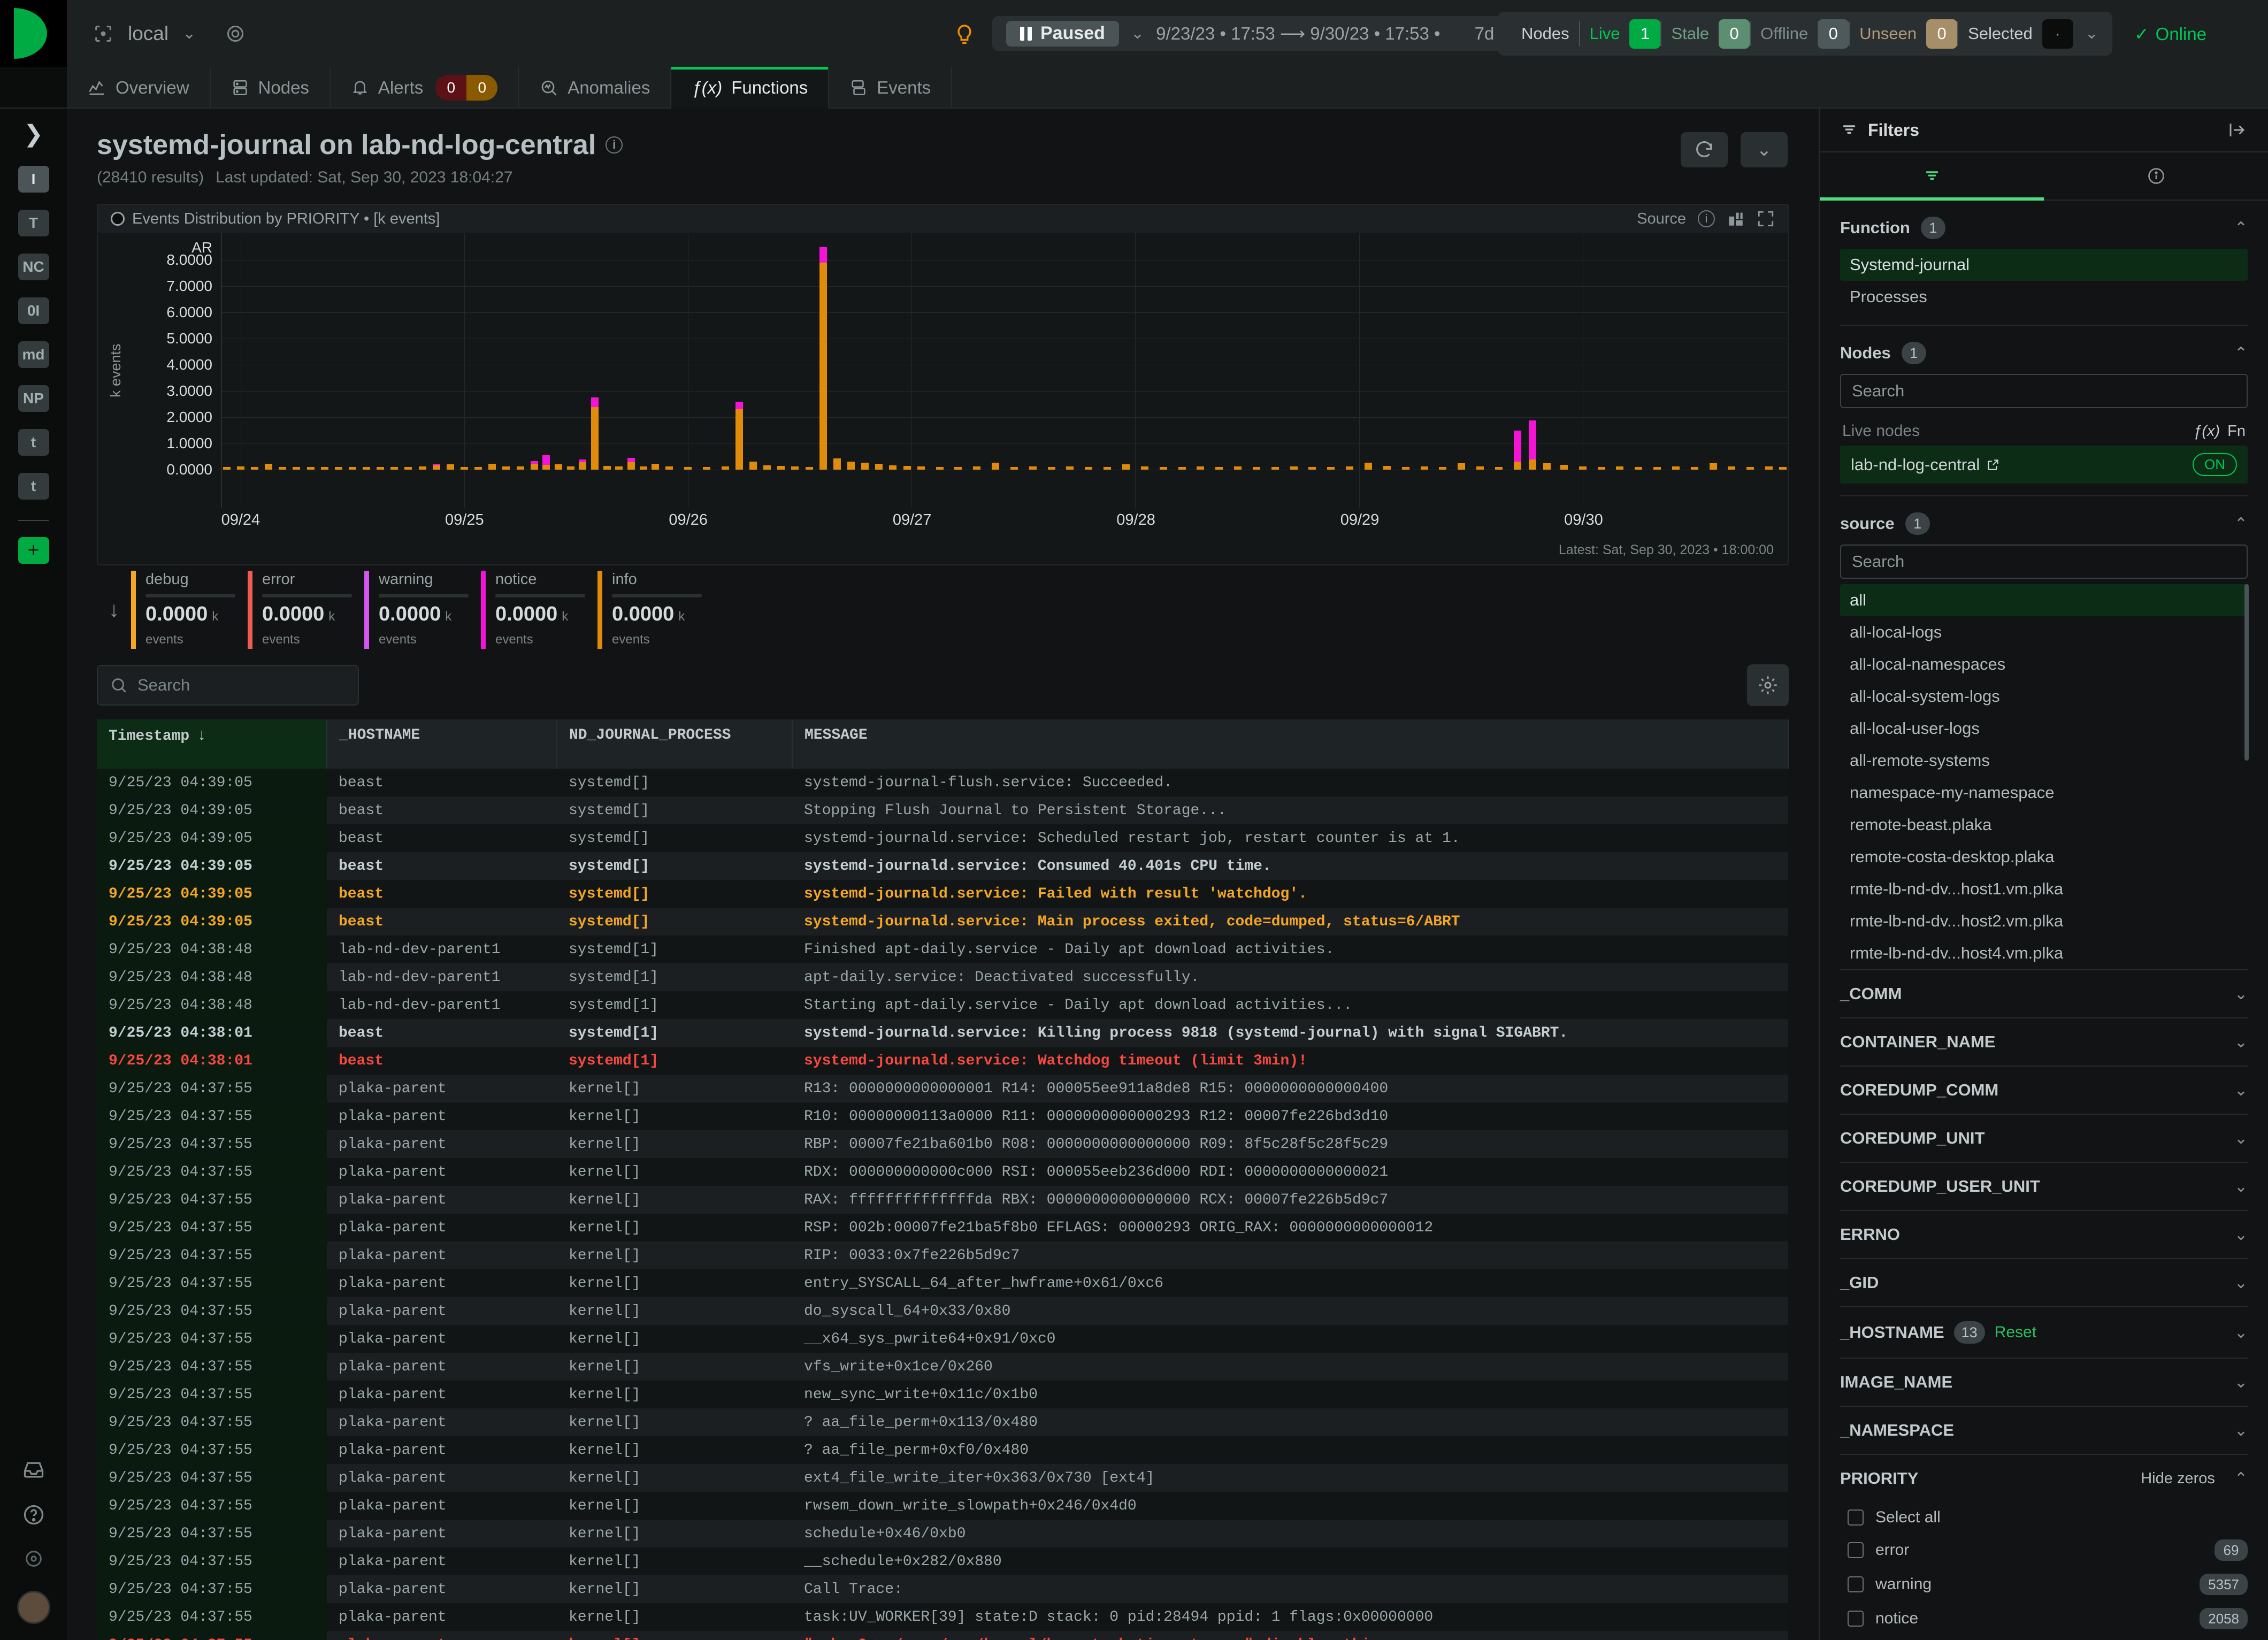 This screenshot has width=2268, height=1640. What do you see at coordinates (2044, 696) in the screenshot?
I see `source-option: all-local-system-logs` at bounding box center [2044, 696].